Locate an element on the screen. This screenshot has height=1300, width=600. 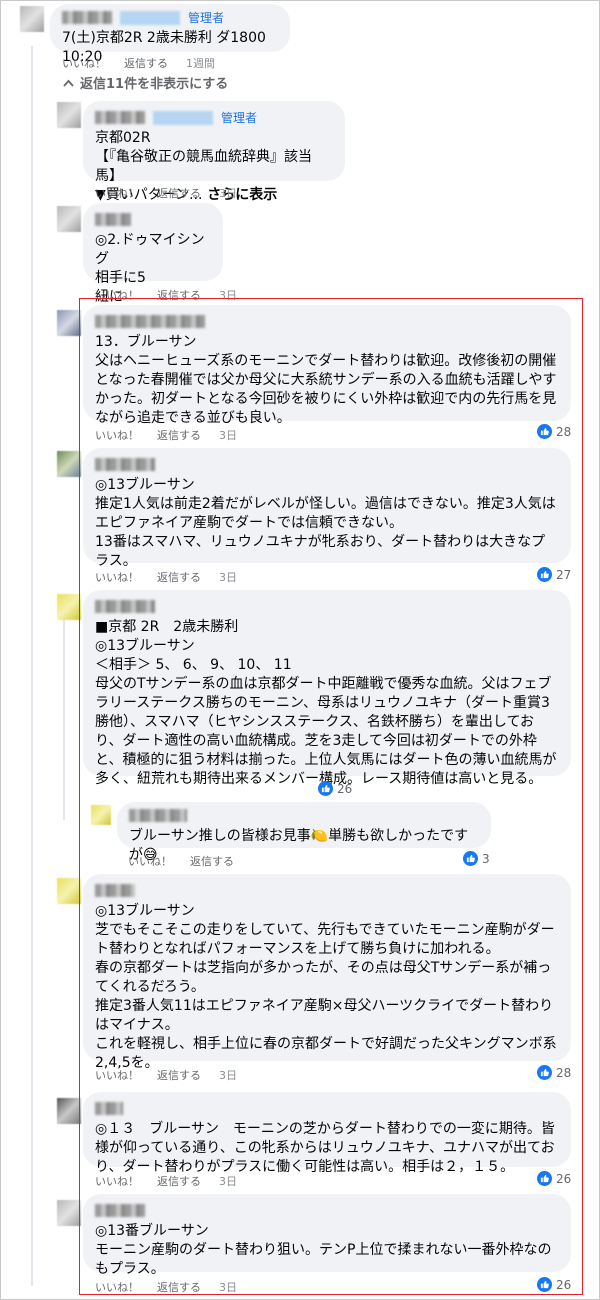
reaction-count-value: 3 is located at coordinates (486, 858).